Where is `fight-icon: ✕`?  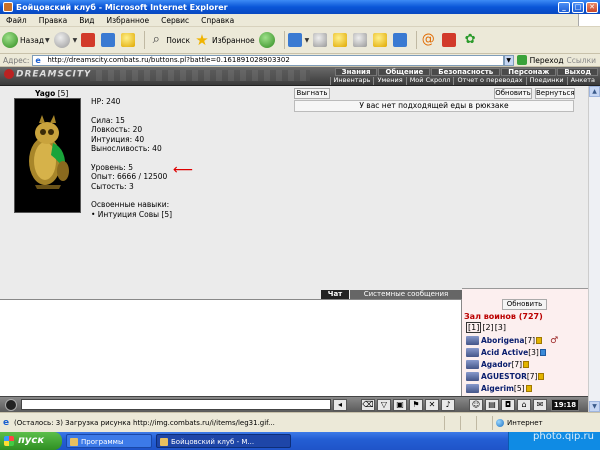 fight-icon: ✕ is located at coordinates (432, 404).